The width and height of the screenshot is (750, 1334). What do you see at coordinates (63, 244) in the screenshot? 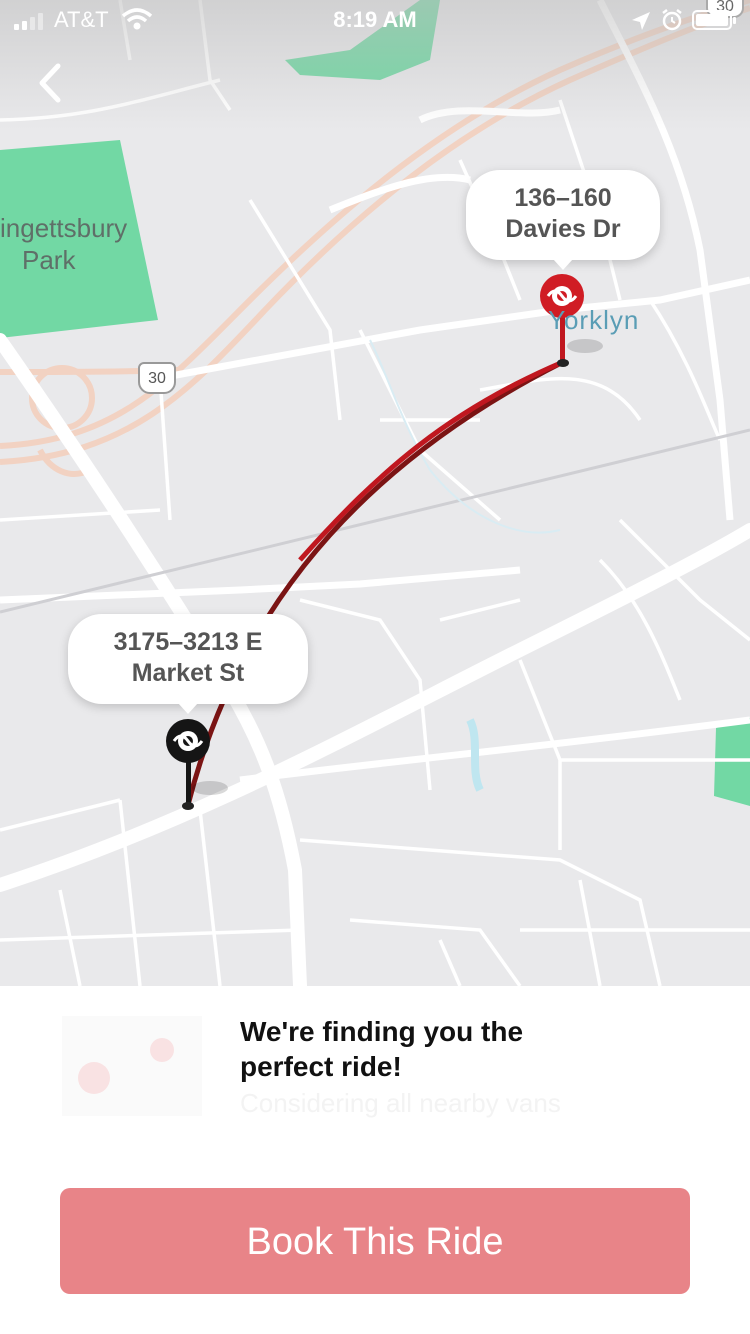
I see `park-label: ingettsbury Park` at bounding box center [63, 244].